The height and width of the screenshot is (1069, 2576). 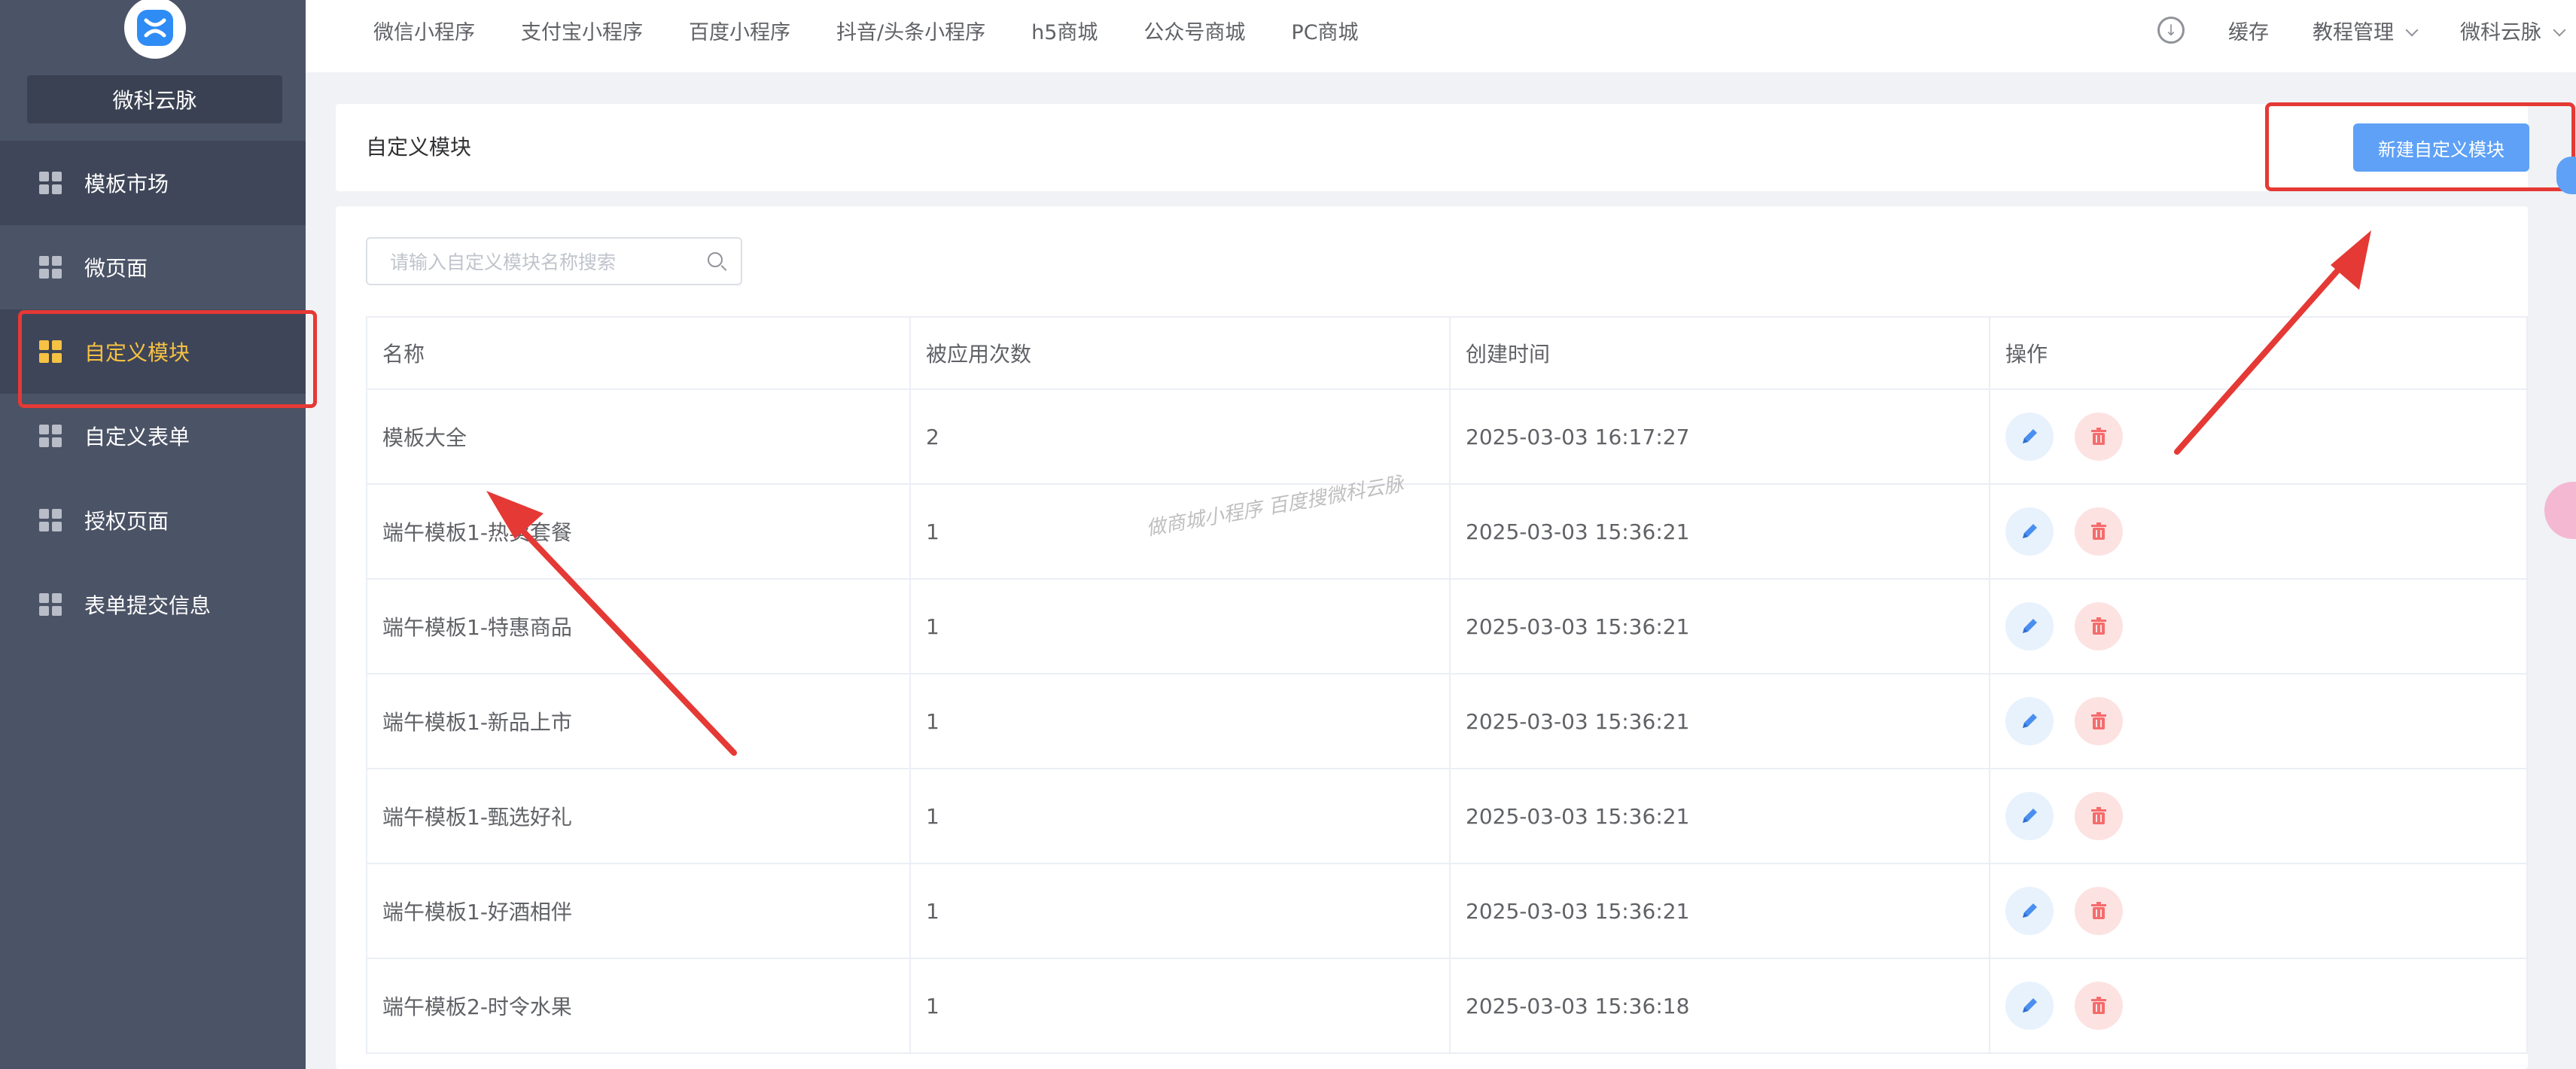 I want to click on cell-name: 端午模板1-热卖套餐, so click(x=639, y=531).